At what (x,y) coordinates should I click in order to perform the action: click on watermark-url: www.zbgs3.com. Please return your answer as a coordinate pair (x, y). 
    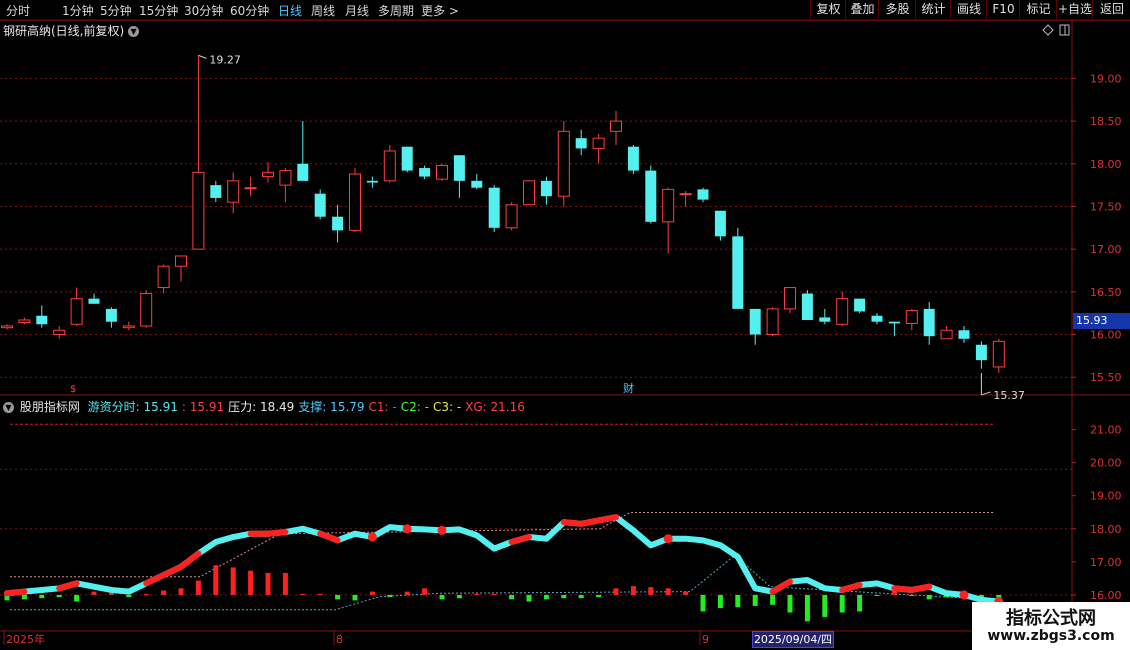
    Looking at the image, I should click on (1051, 636).